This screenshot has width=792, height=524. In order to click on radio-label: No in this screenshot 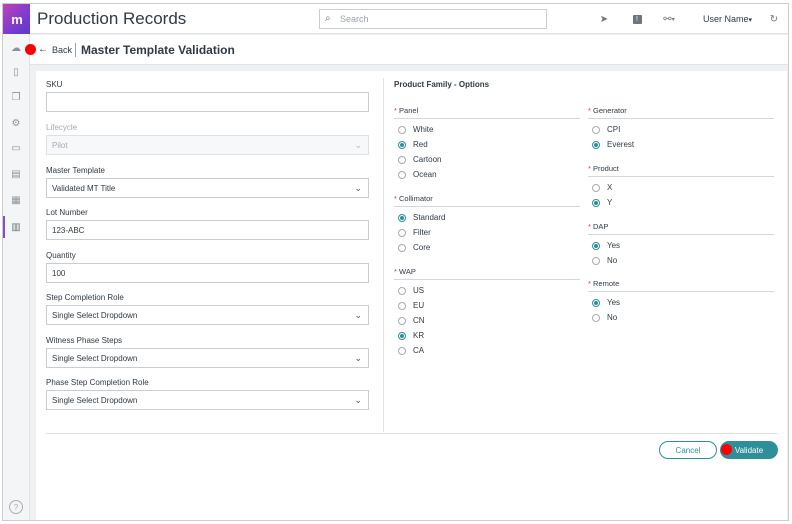, I will do `click(612, 260)`.